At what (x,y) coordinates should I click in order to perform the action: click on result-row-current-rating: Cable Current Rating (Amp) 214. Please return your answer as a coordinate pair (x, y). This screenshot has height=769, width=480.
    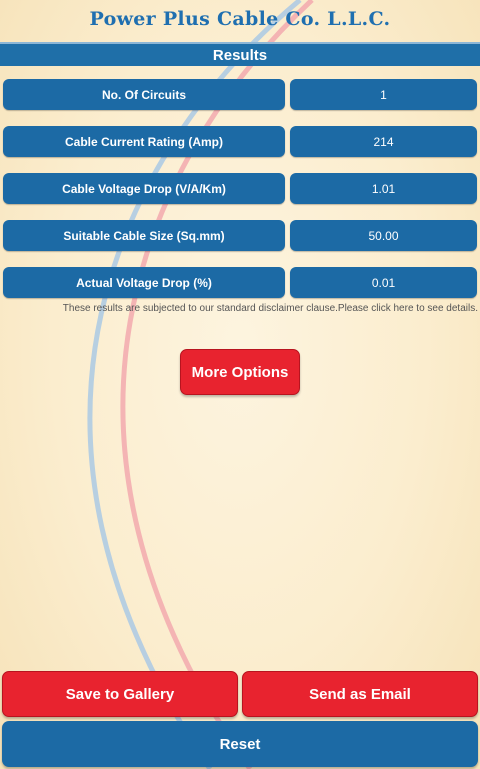
    Looking at the image, I should click on (240, 141).